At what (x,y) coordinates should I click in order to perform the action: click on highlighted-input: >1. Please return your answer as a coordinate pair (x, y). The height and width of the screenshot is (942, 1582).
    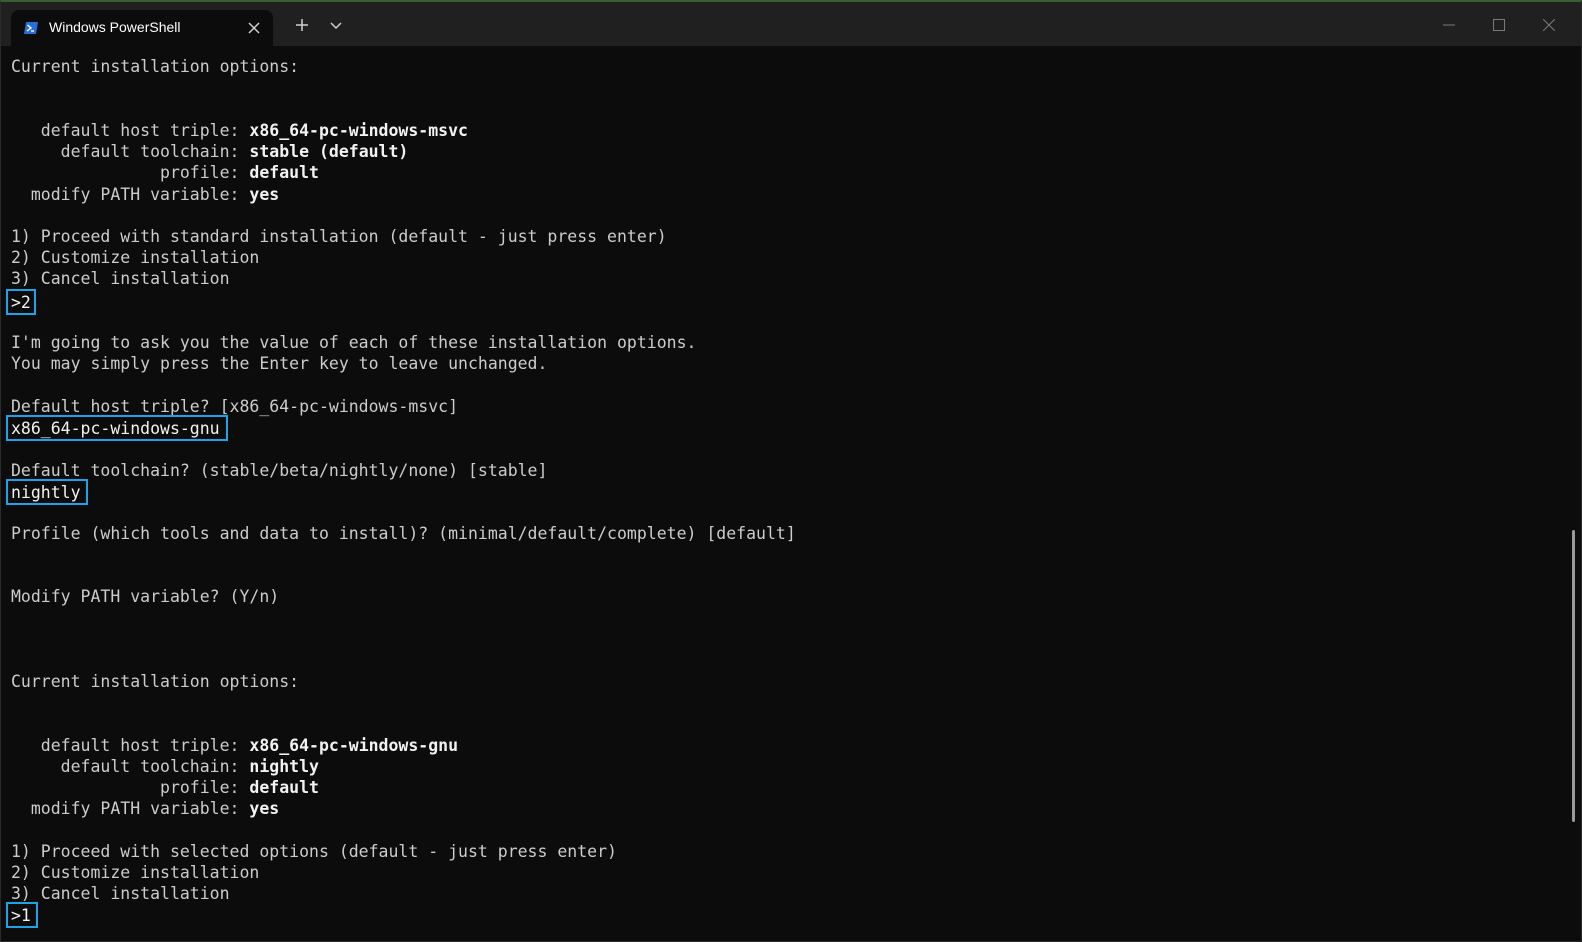
    Looking at the image, I should click on (22, 915).